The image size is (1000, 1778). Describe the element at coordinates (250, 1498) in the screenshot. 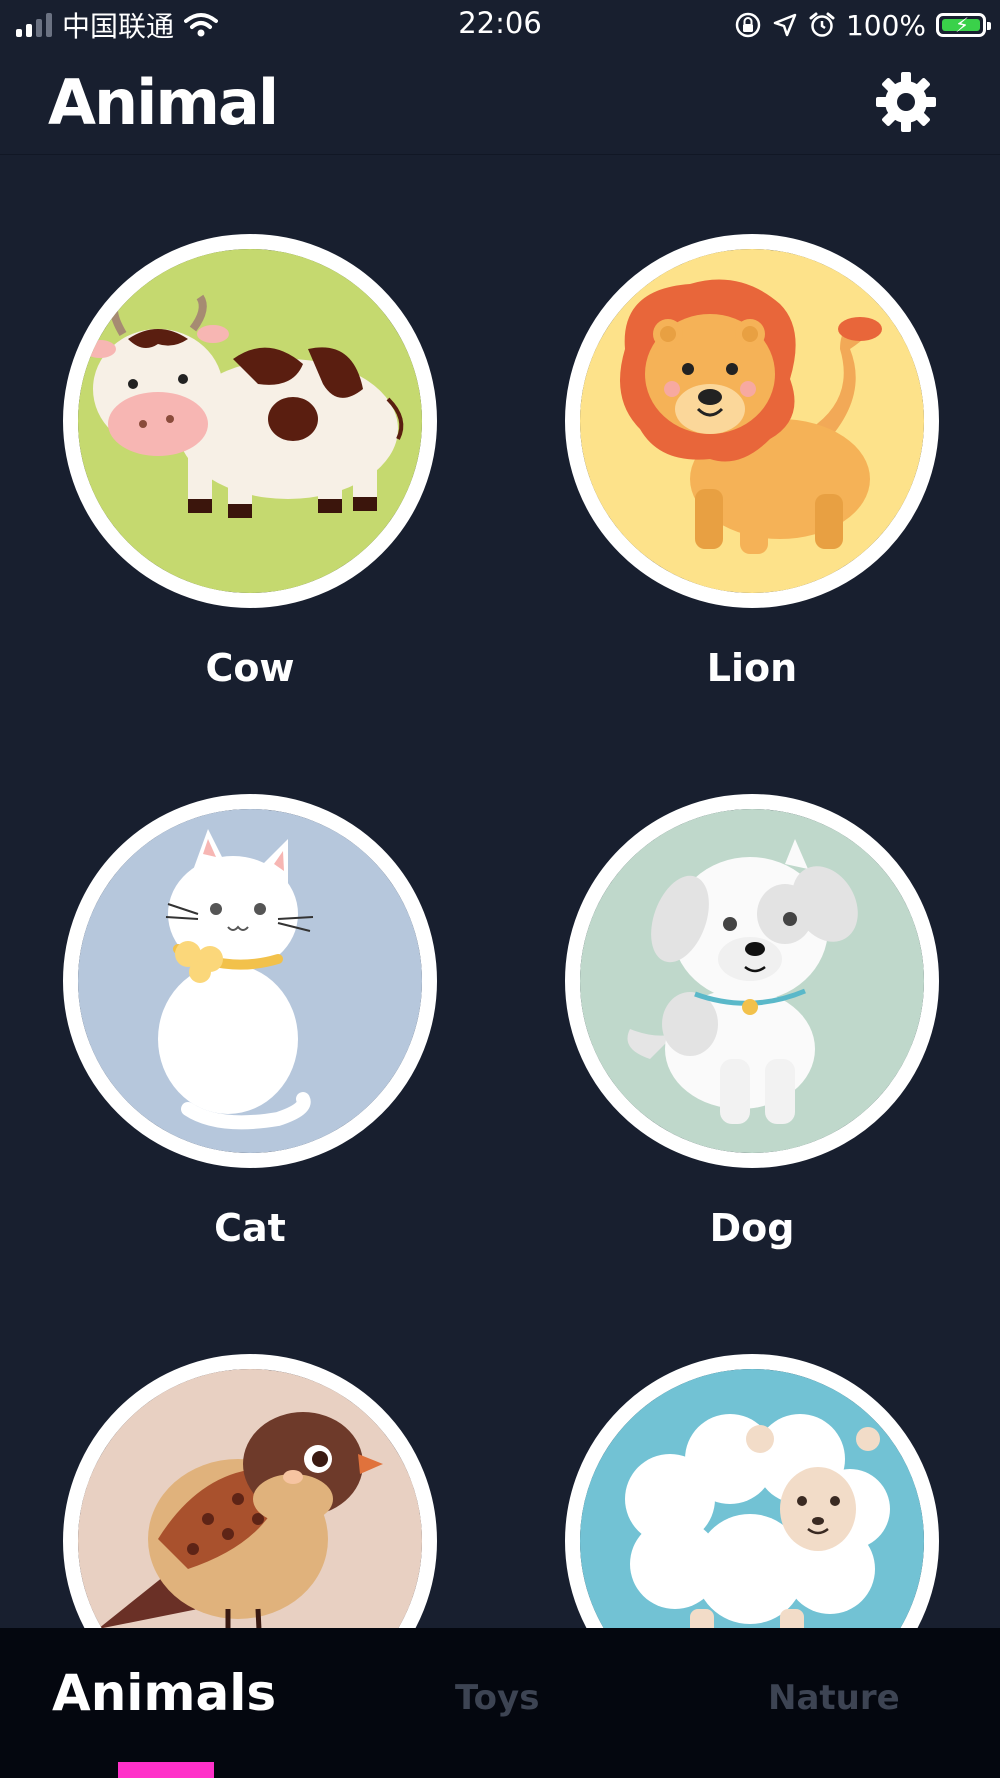

I see `bird-image` at that location.